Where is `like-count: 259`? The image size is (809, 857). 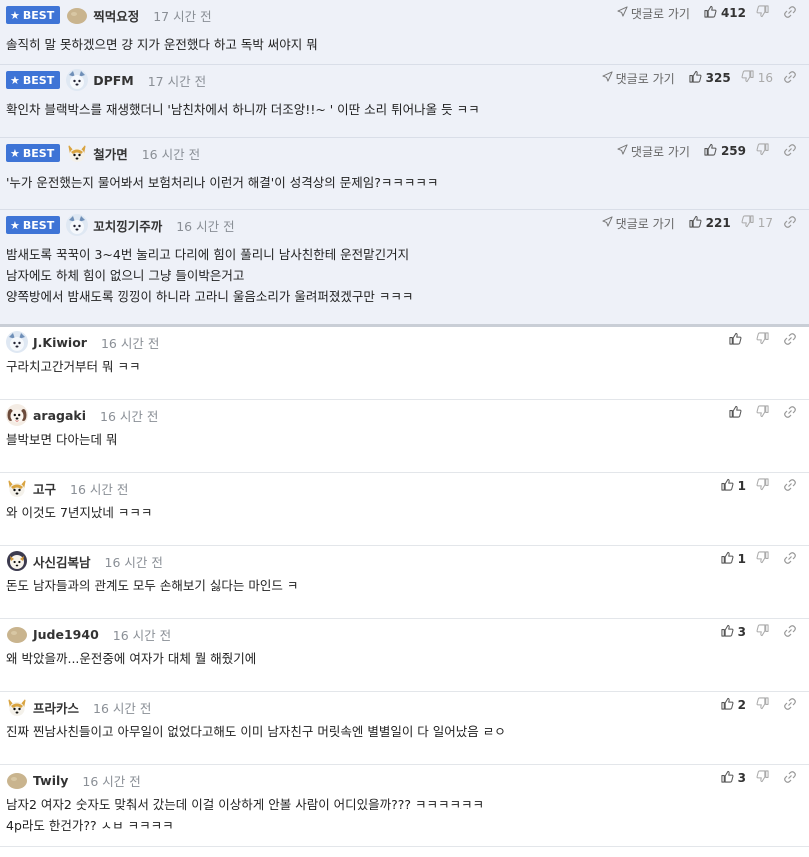 like-count: 259 is located at coordinates (733, 151).